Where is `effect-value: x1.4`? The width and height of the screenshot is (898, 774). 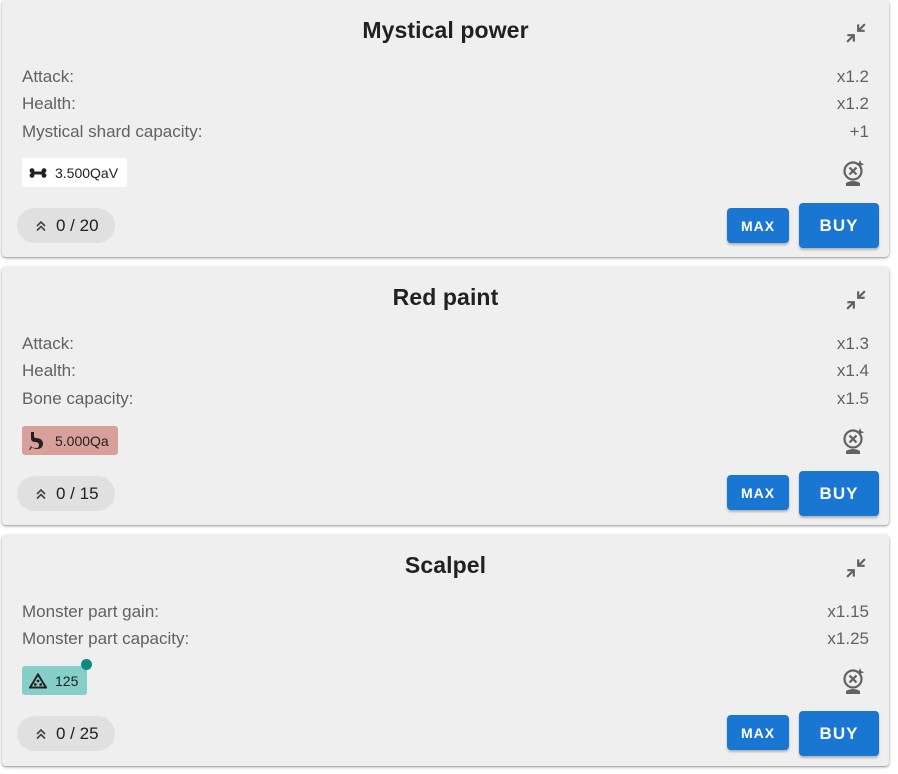
effect-value: x1.4 is located at coordinates (852, 371).